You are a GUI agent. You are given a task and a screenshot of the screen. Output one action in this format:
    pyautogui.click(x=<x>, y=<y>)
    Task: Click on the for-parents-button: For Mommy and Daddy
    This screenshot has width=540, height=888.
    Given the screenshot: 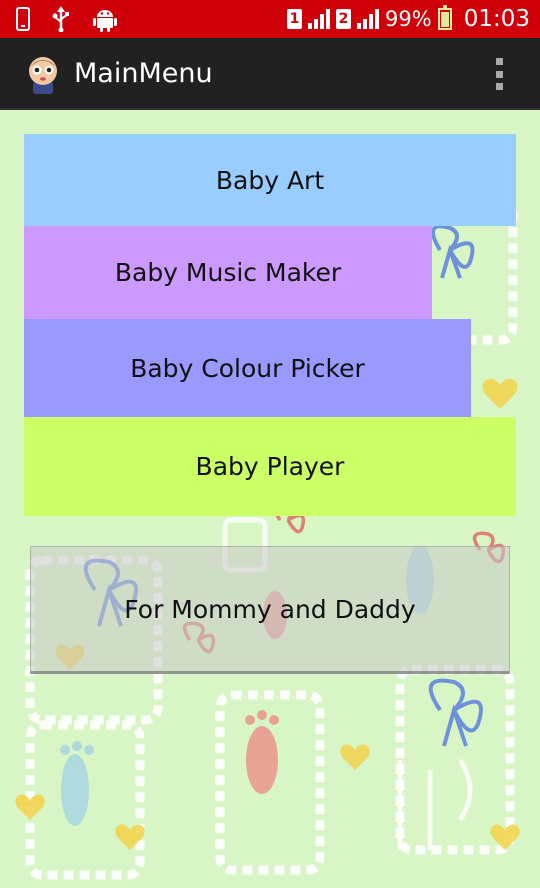 What is the action you would take?
    pyautogui.click(x=270, y=610)
    